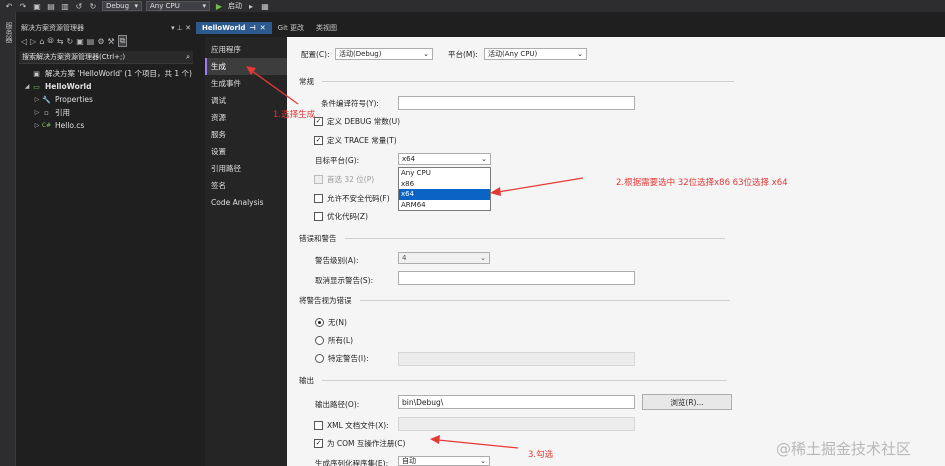 The height and width of the screenshot is (466, 945). I want to click on solution-platform-combo: Any CPU ▾, so click(178, 6).